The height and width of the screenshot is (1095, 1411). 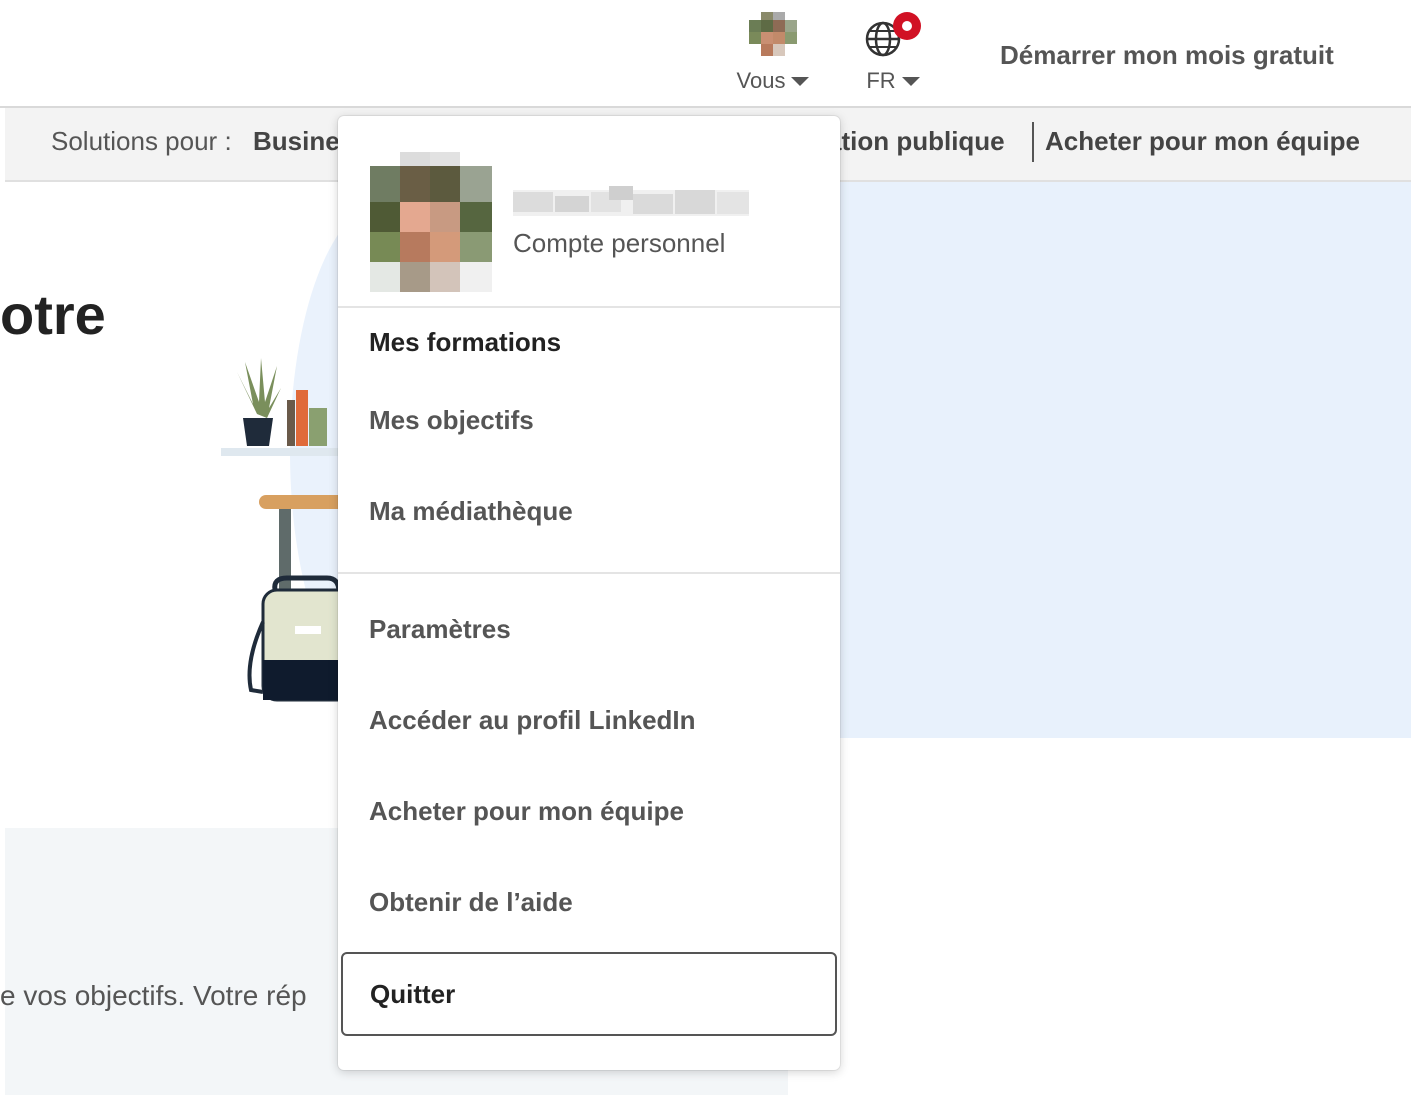 I want to click on menu-item-get-help: Obtenir de l’aide, so click(x=589, y=902).